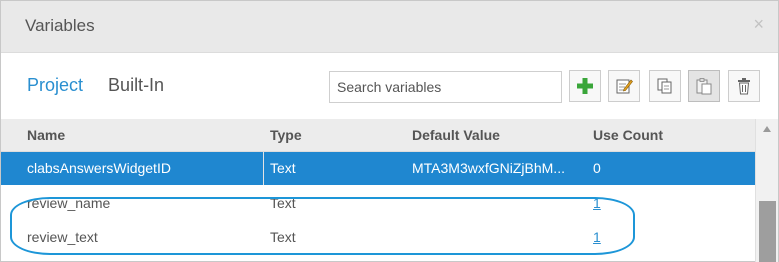 This screenshot has width=779, height=262. I want to click on column-header-default-value: Default Value, so click(456, 135).